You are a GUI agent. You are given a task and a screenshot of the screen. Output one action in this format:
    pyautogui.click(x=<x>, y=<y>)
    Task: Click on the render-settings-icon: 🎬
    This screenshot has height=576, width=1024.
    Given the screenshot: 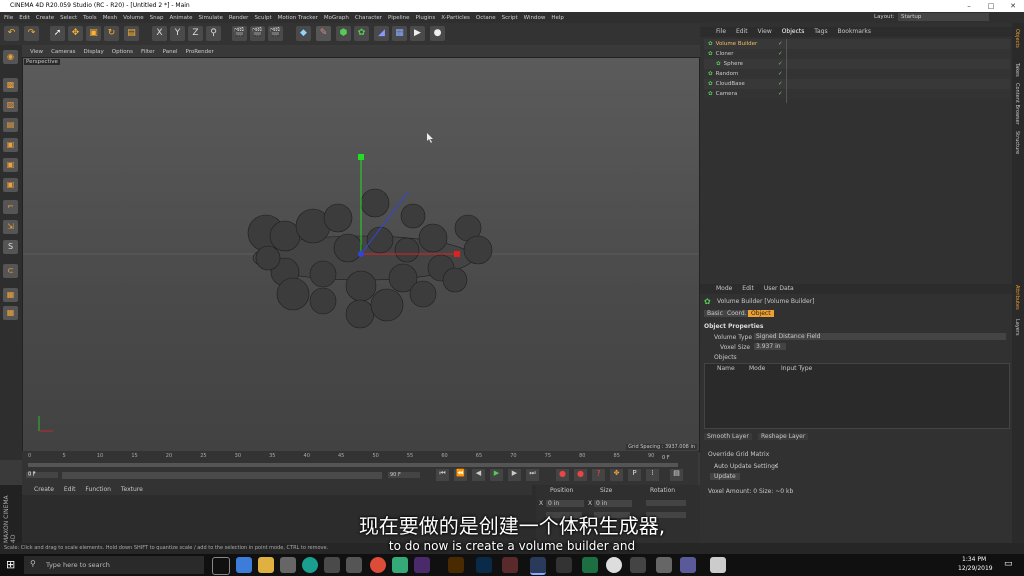 What is the action you would take?
    pyautogui.click(x=275, y=33)
    